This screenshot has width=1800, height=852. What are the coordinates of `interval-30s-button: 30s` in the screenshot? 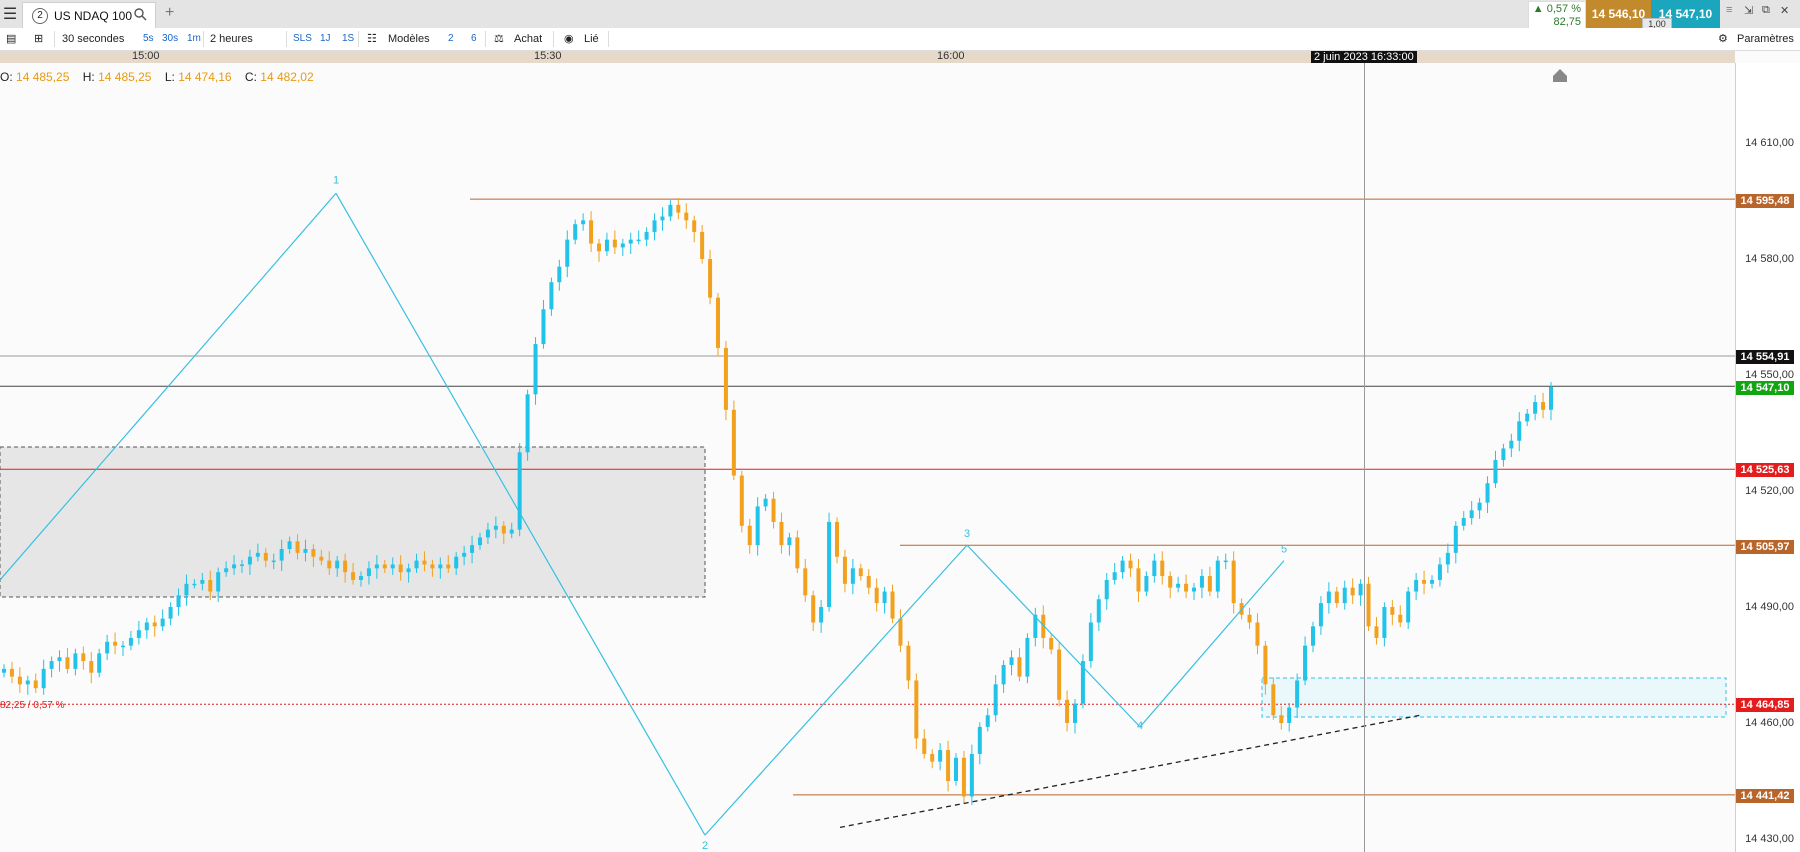 It's located at (170, 39).